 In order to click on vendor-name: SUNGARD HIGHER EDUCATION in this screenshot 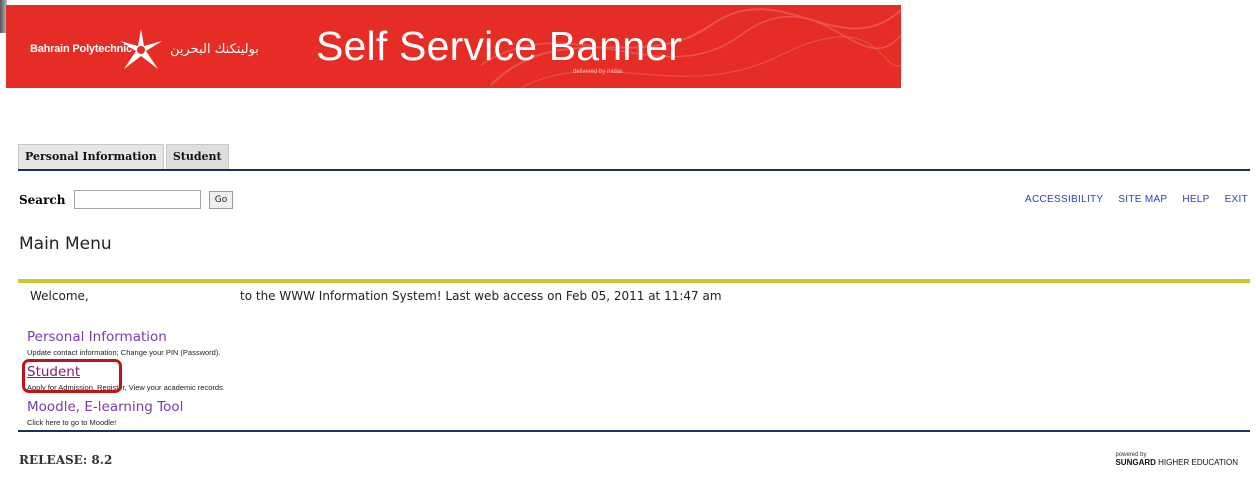, I will do `click(1176, 462)`.